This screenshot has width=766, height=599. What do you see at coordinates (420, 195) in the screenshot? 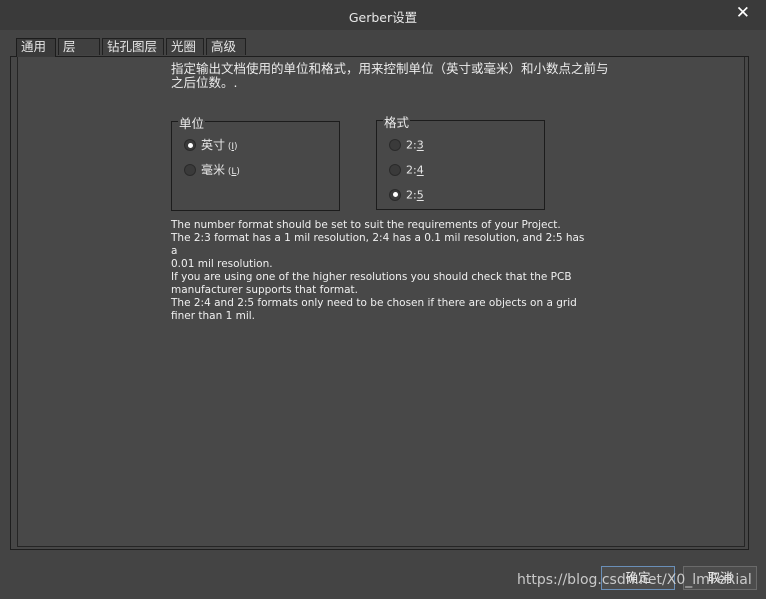
I see `format-2-5-accel: 5` at bounding box center [420, 195].